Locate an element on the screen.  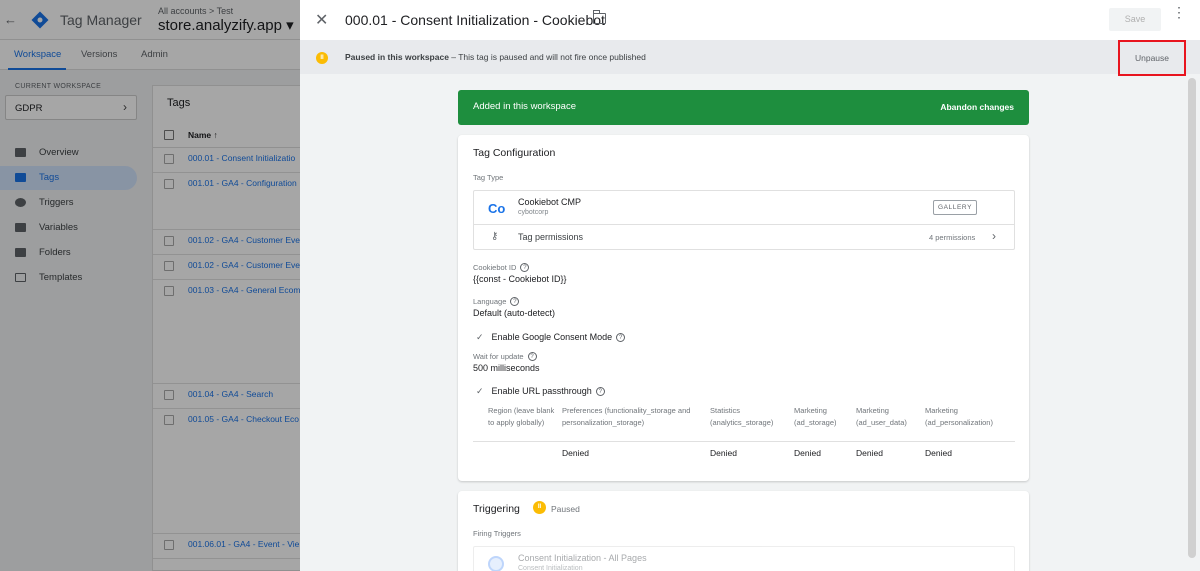
cookiebot-id-value: {{const - Cookiebot ID}} is located at coordinates (520, 279).